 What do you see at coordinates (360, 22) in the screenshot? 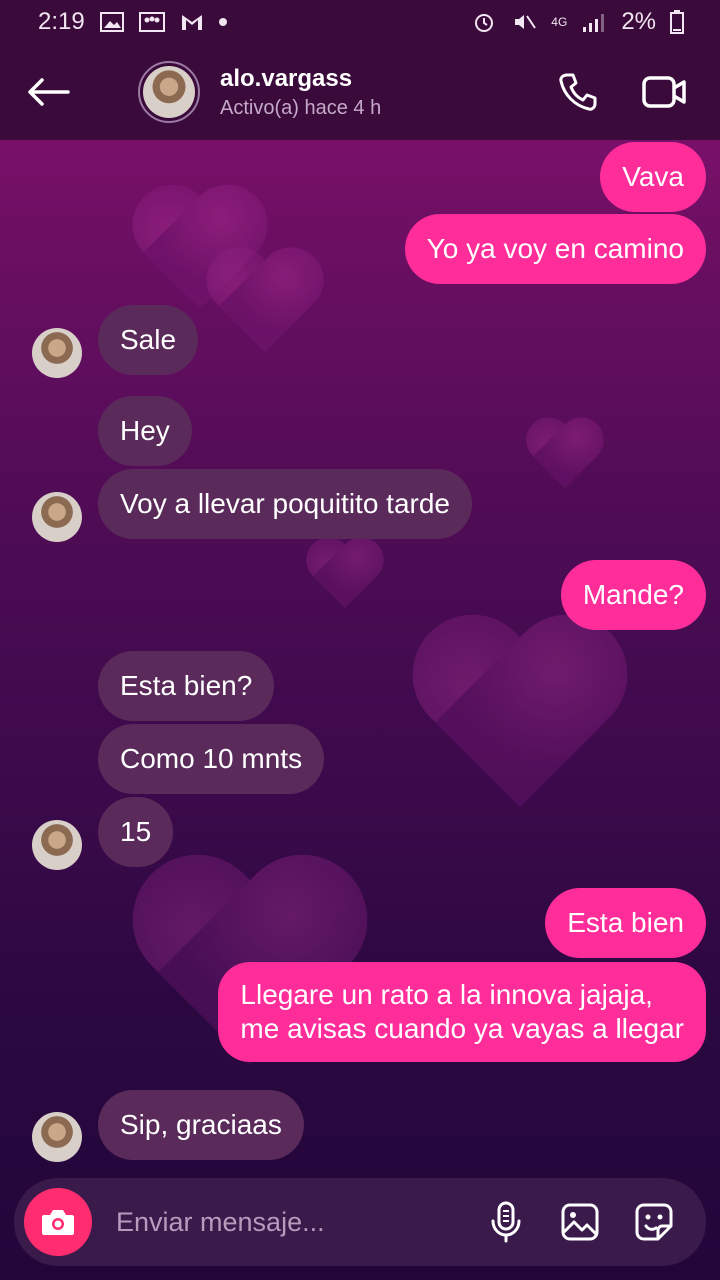
I see `status-bar: 2:19 4G 2%` at bounding box center [360, 22].